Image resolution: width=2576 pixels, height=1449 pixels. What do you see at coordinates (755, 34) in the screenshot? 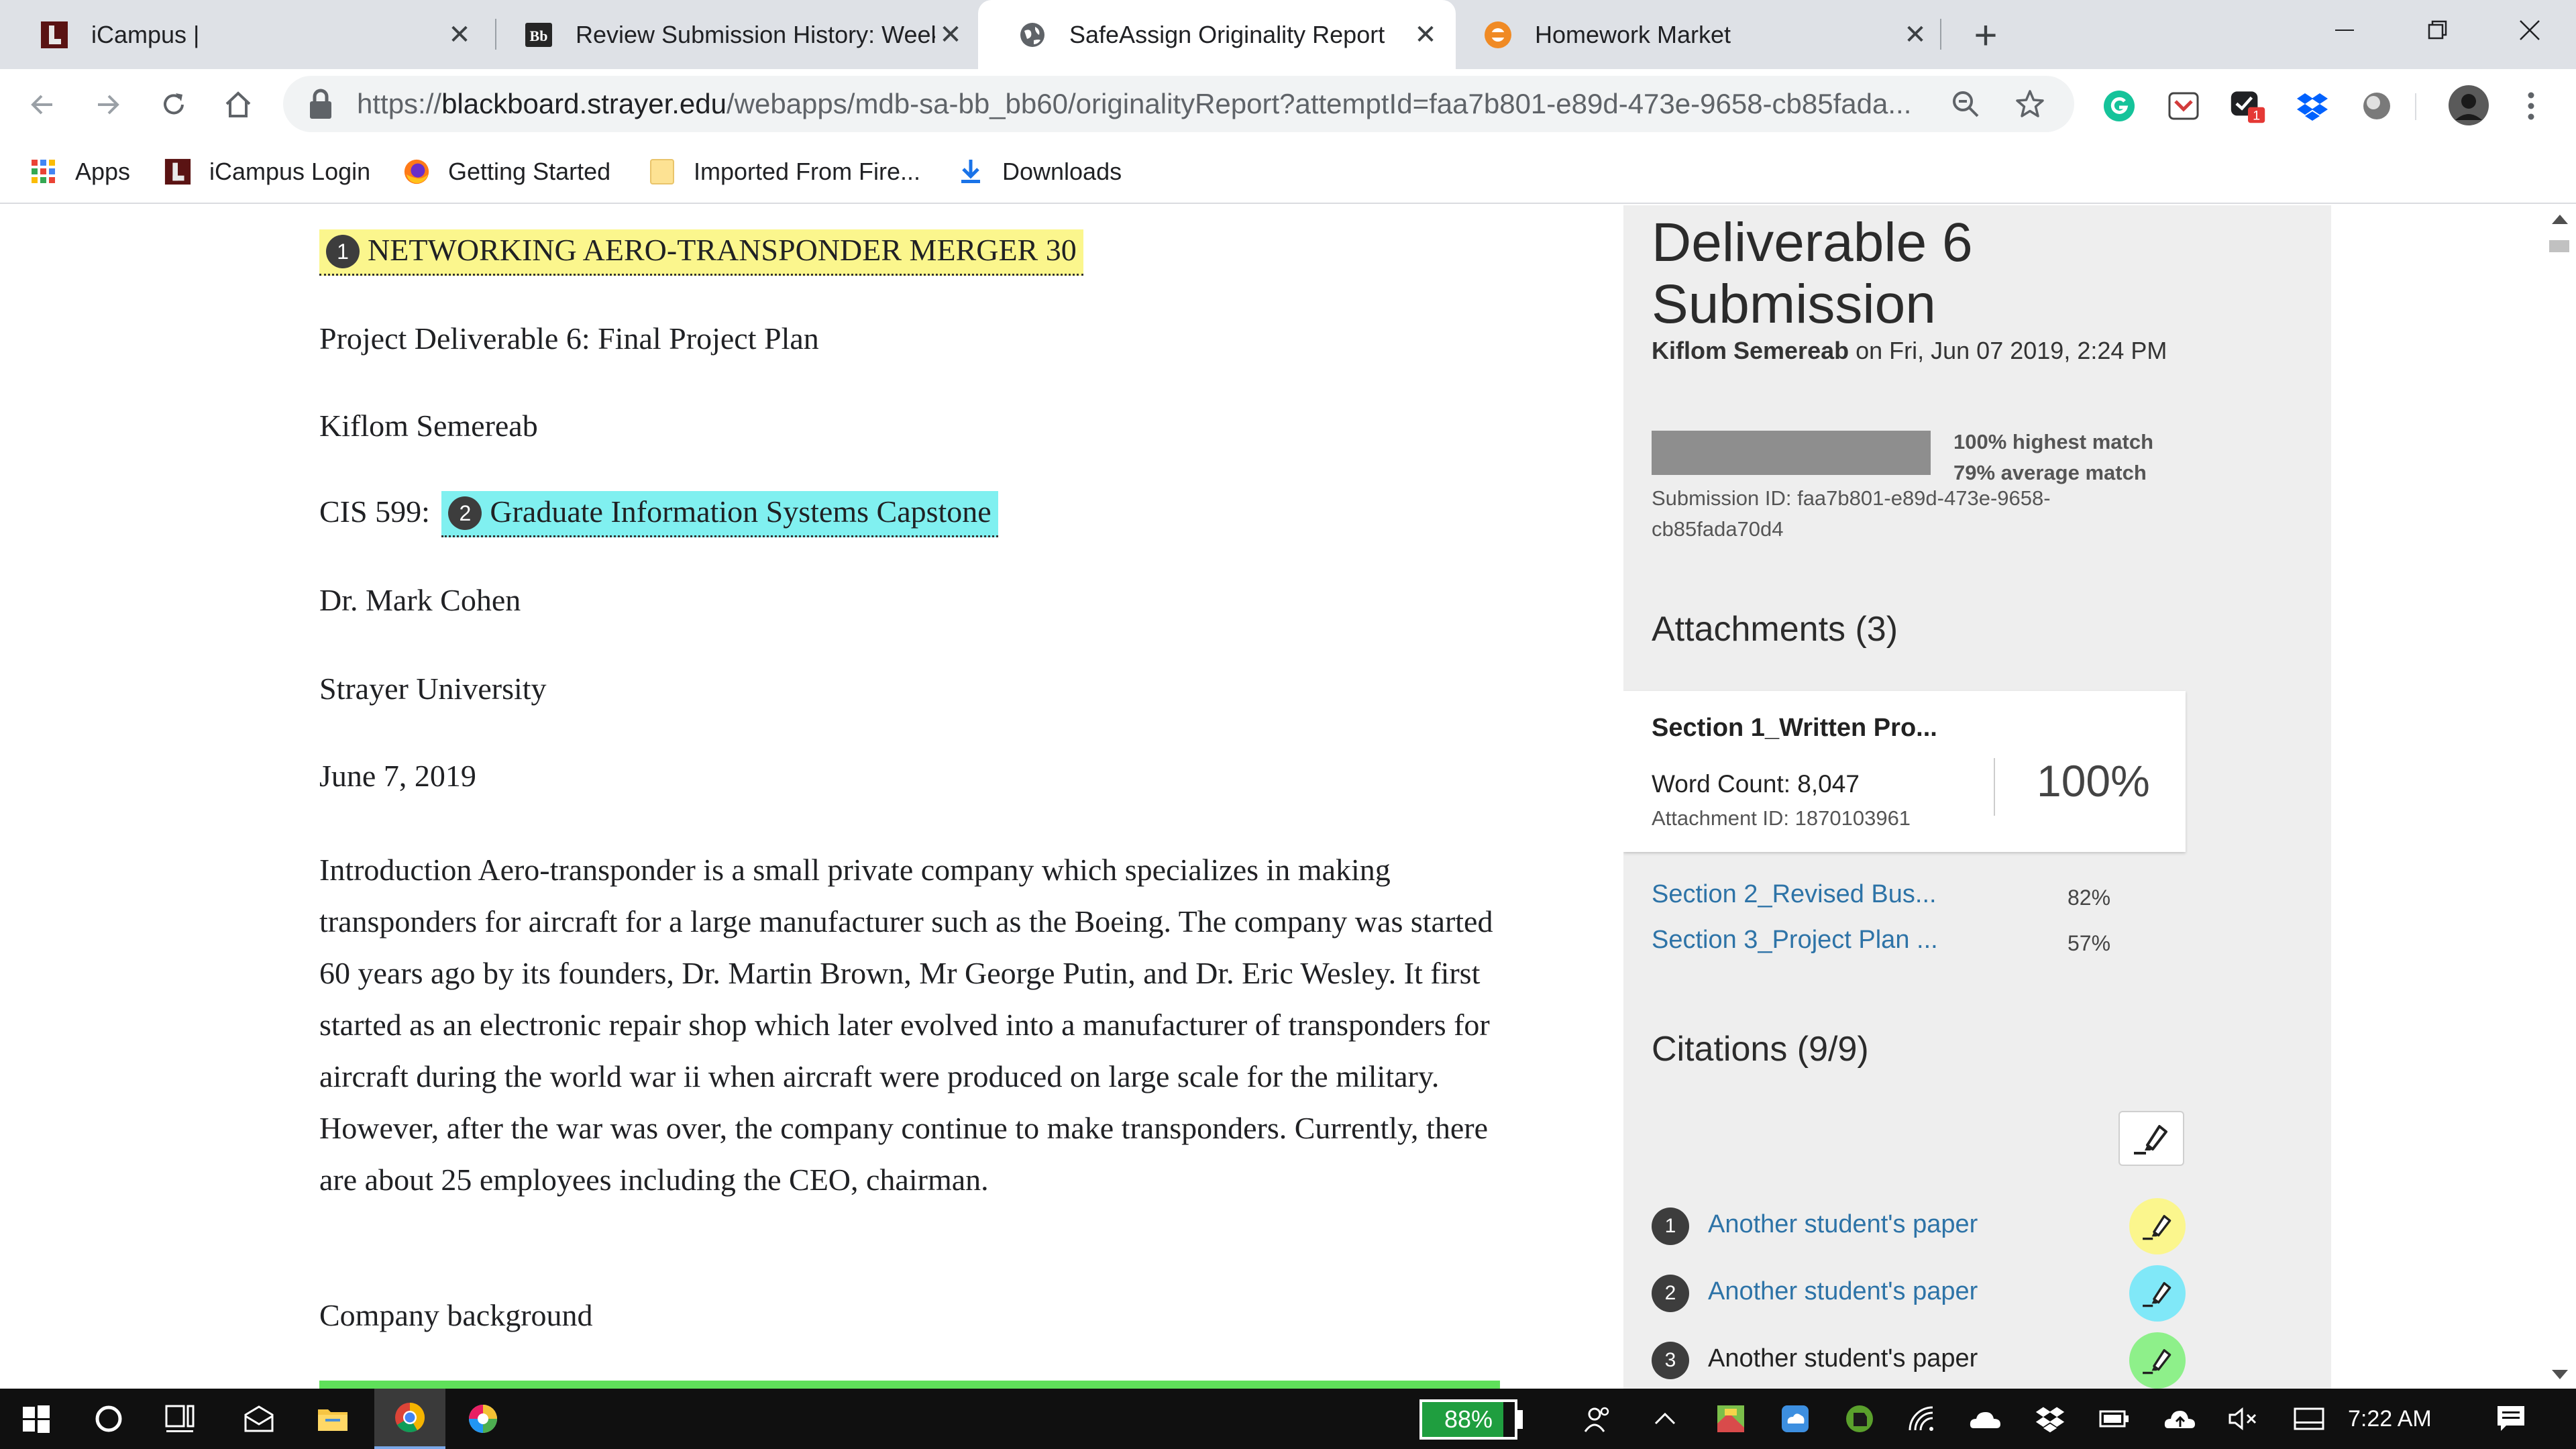
I see `tab-title: Review Submission History: Week` at bounding box center [755, 34].